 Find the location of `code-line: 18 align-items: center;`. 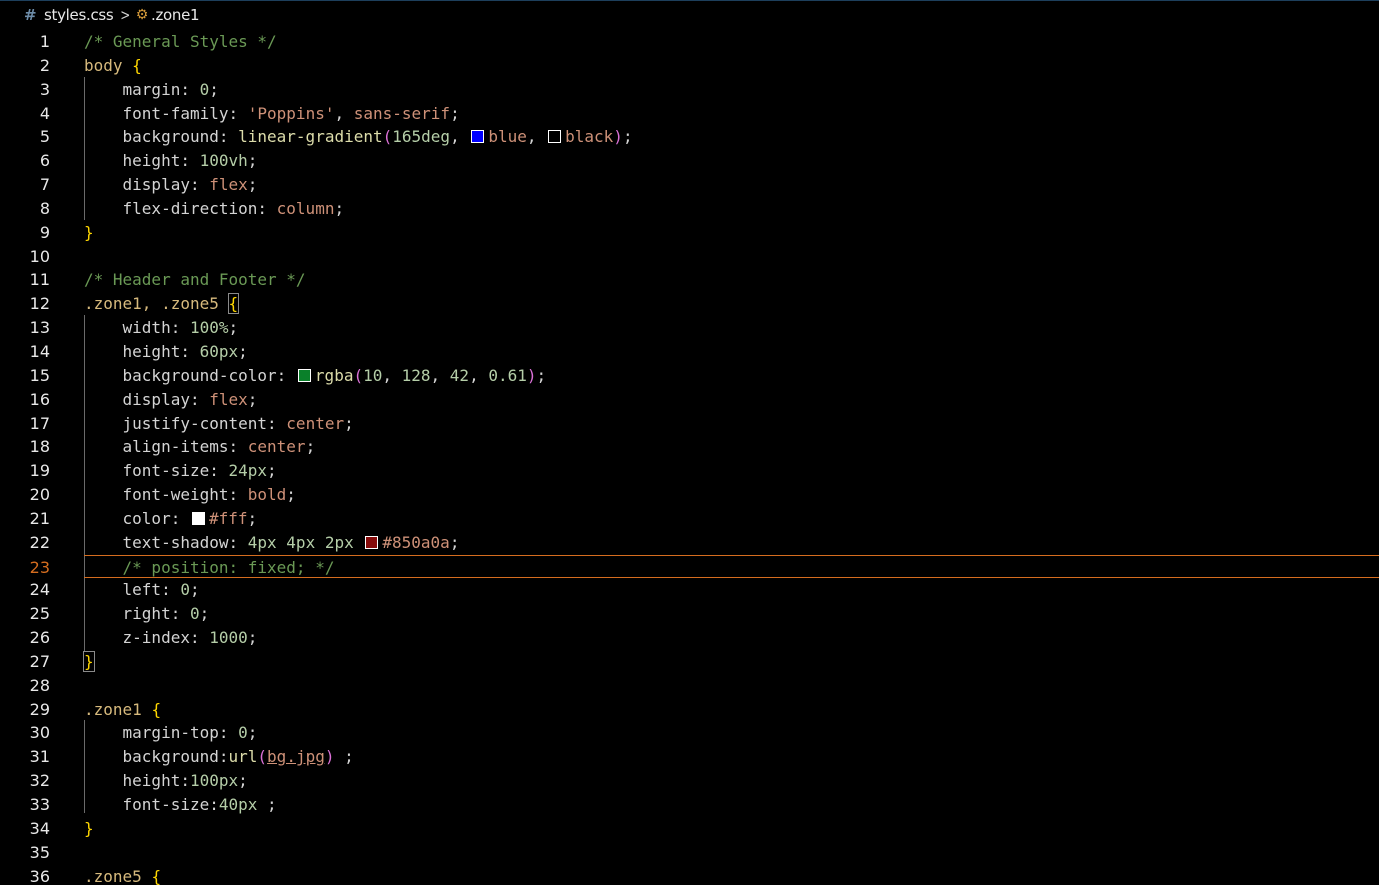

code-line: 18 align-items: center; is located at coordinates (689, 447).